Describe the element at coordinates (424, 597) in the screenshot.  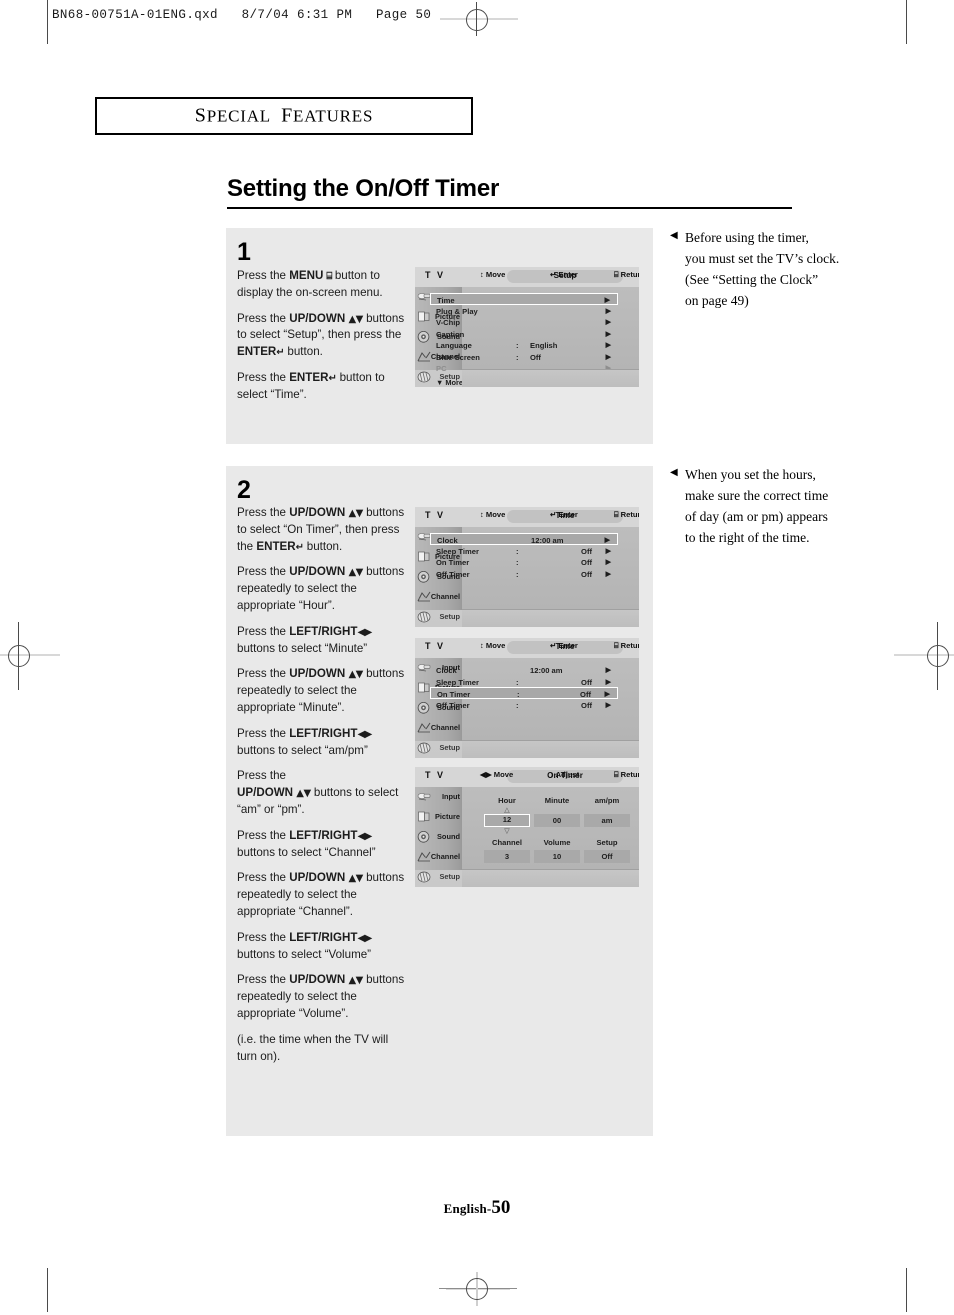
I see `channel-icon` at that location.